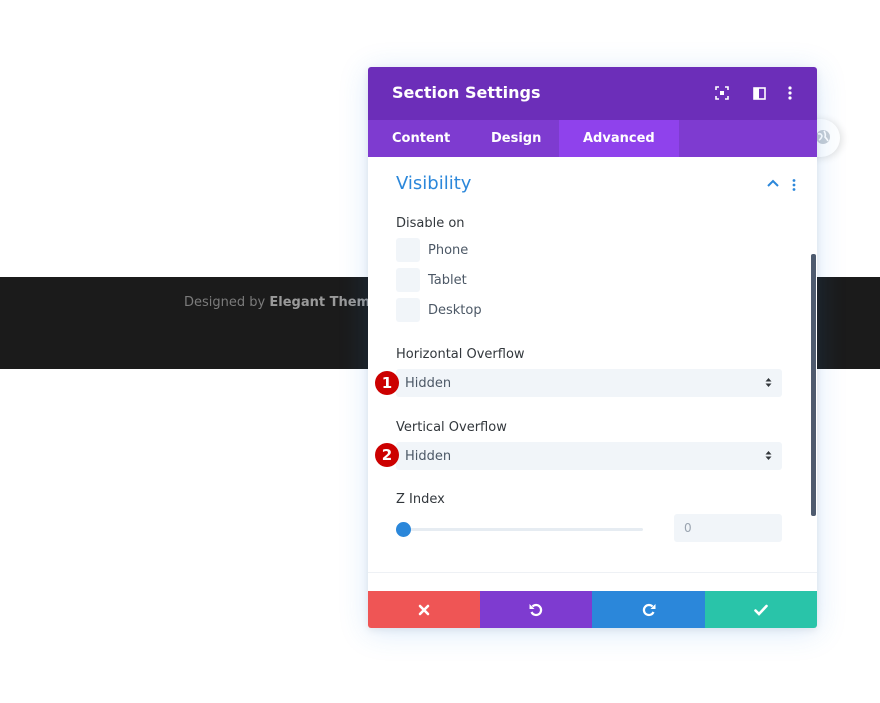 The width and height of the screenshot is (880, 703). Describe the element at coordinates (794, 185) in the screenshot. I see `section-more-icon` at that location.